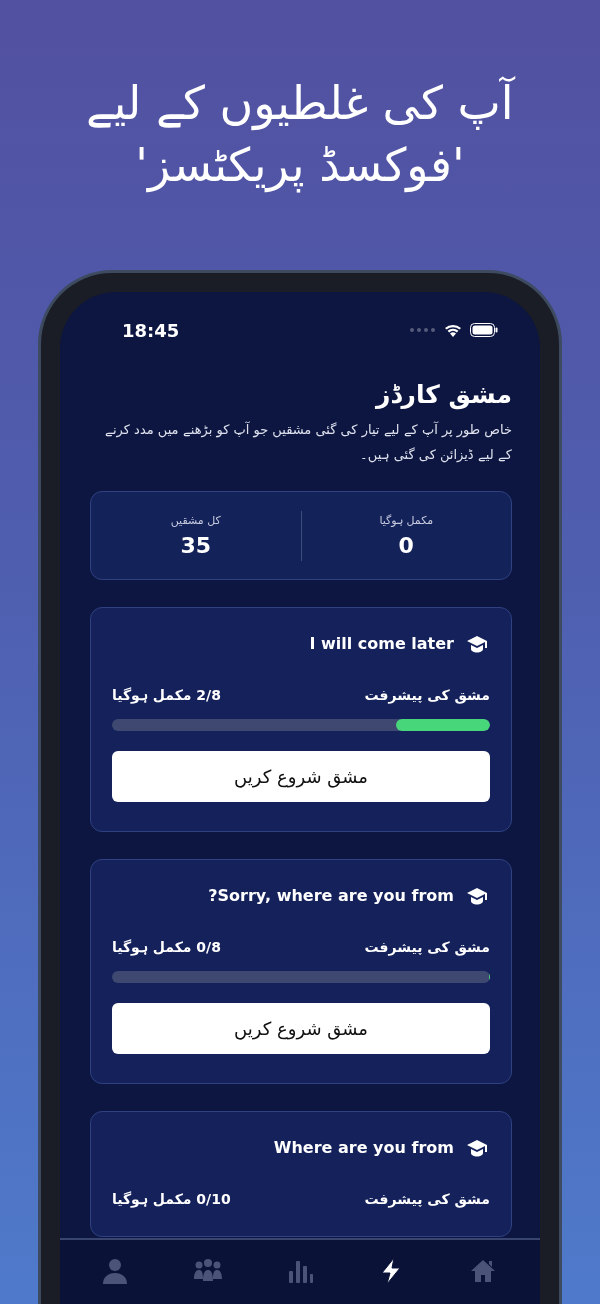  What do you see at coordinates (308, 442) in the screenshot?
I see `page-description: خاص طور پر آپ کے لیے تیار کی گئی مشقیں جو آپ کو بڑھنے میں مدد کرنے کے لیے ڈیزائن کی گئی ہیں۔` at bounding box center [308, 442].